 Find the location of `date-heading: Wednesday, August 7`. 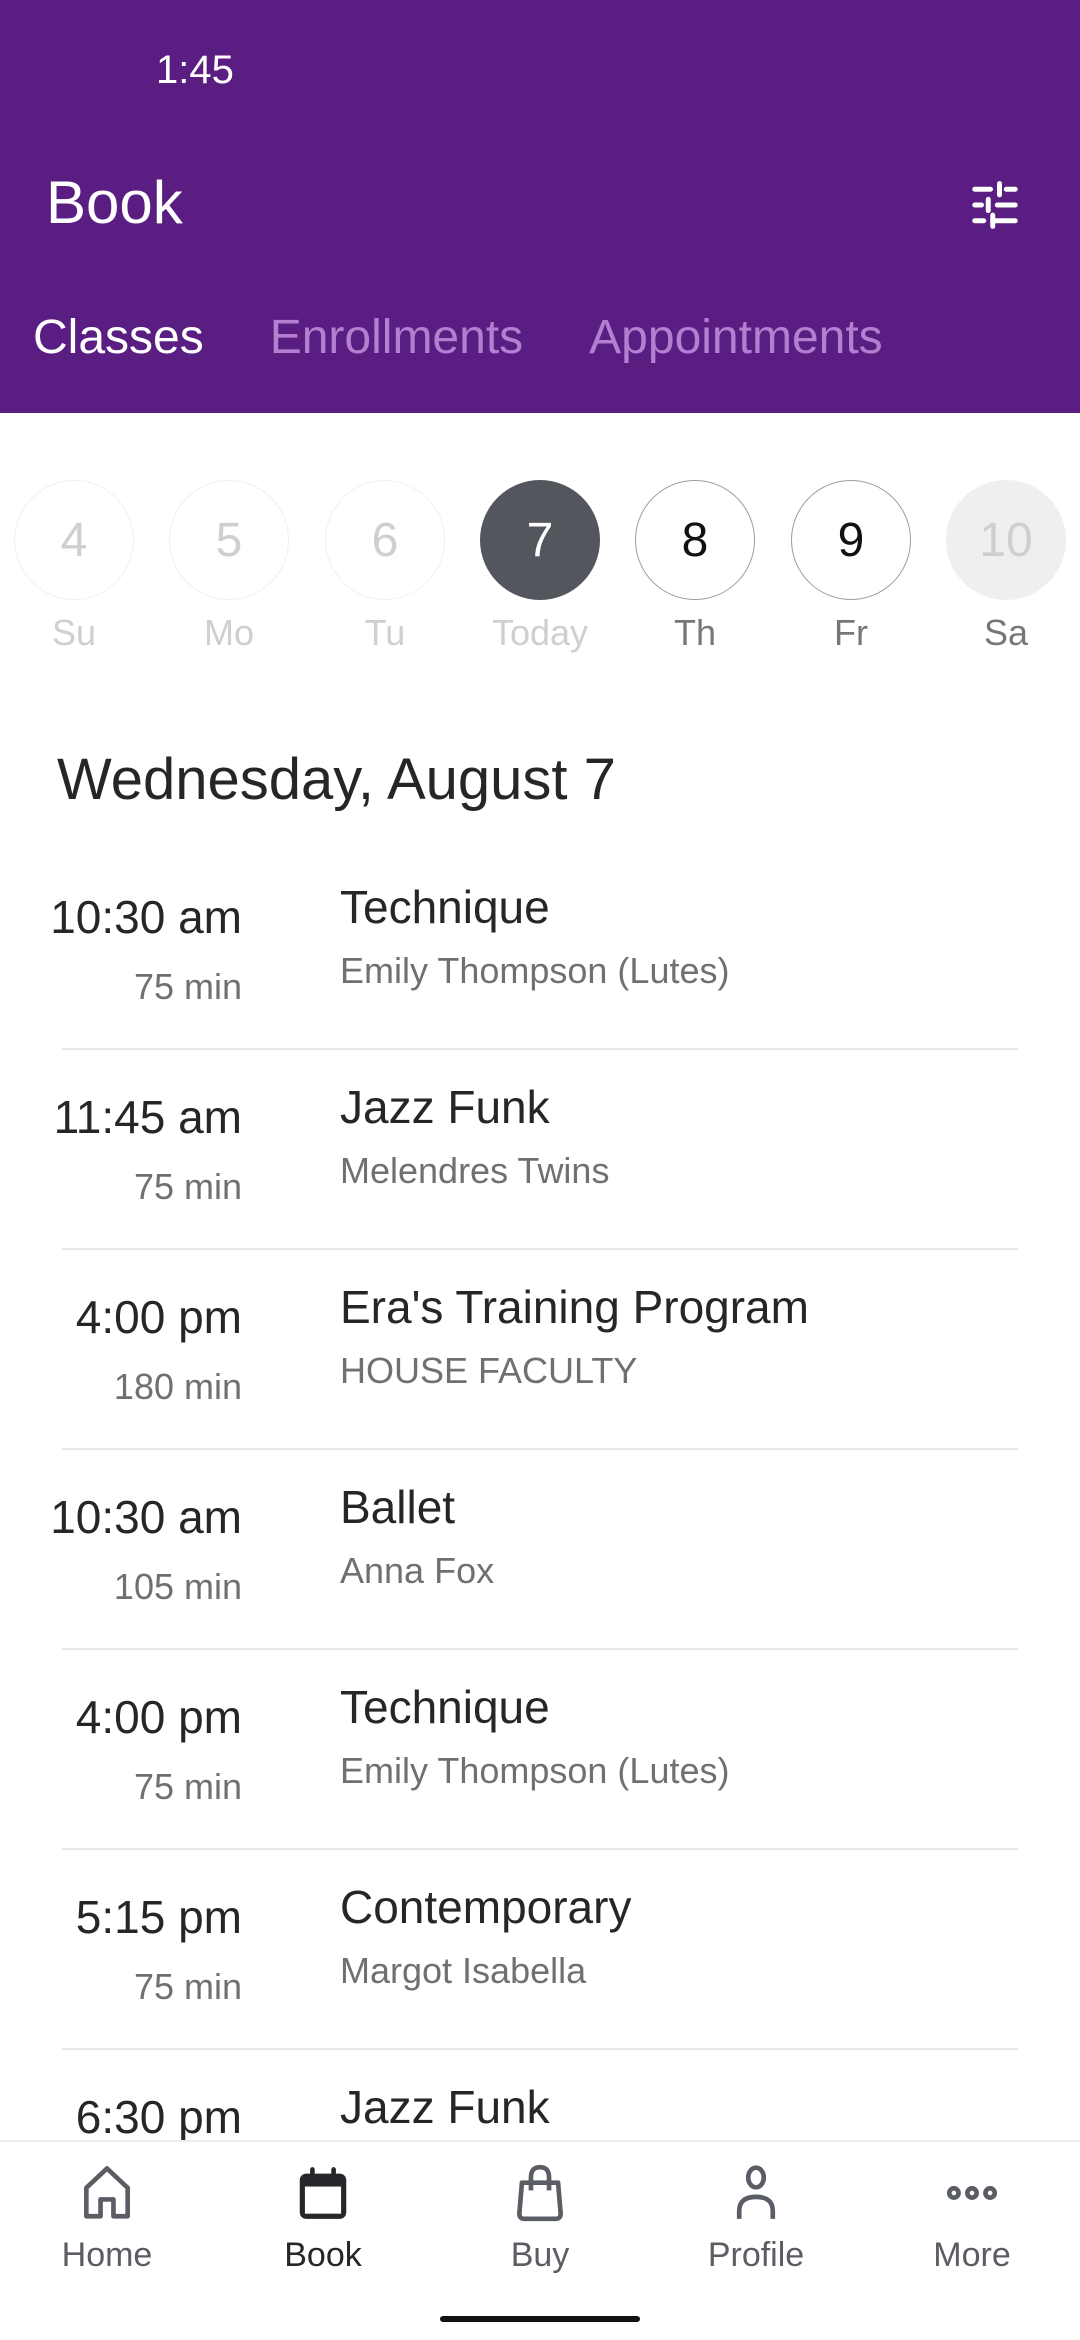

date-heading: Wednesday, August 7 is located at coordinates (336, 779).